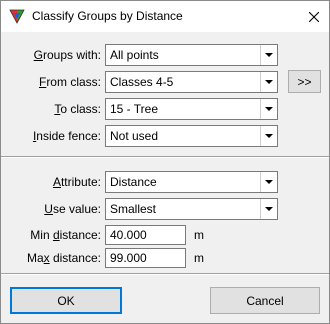 The height and width of the screenshot is (324, 330). Describe the element at coordinates (191, 136) in the screenshot. I see `inside-fence-select: Not used` at that location.